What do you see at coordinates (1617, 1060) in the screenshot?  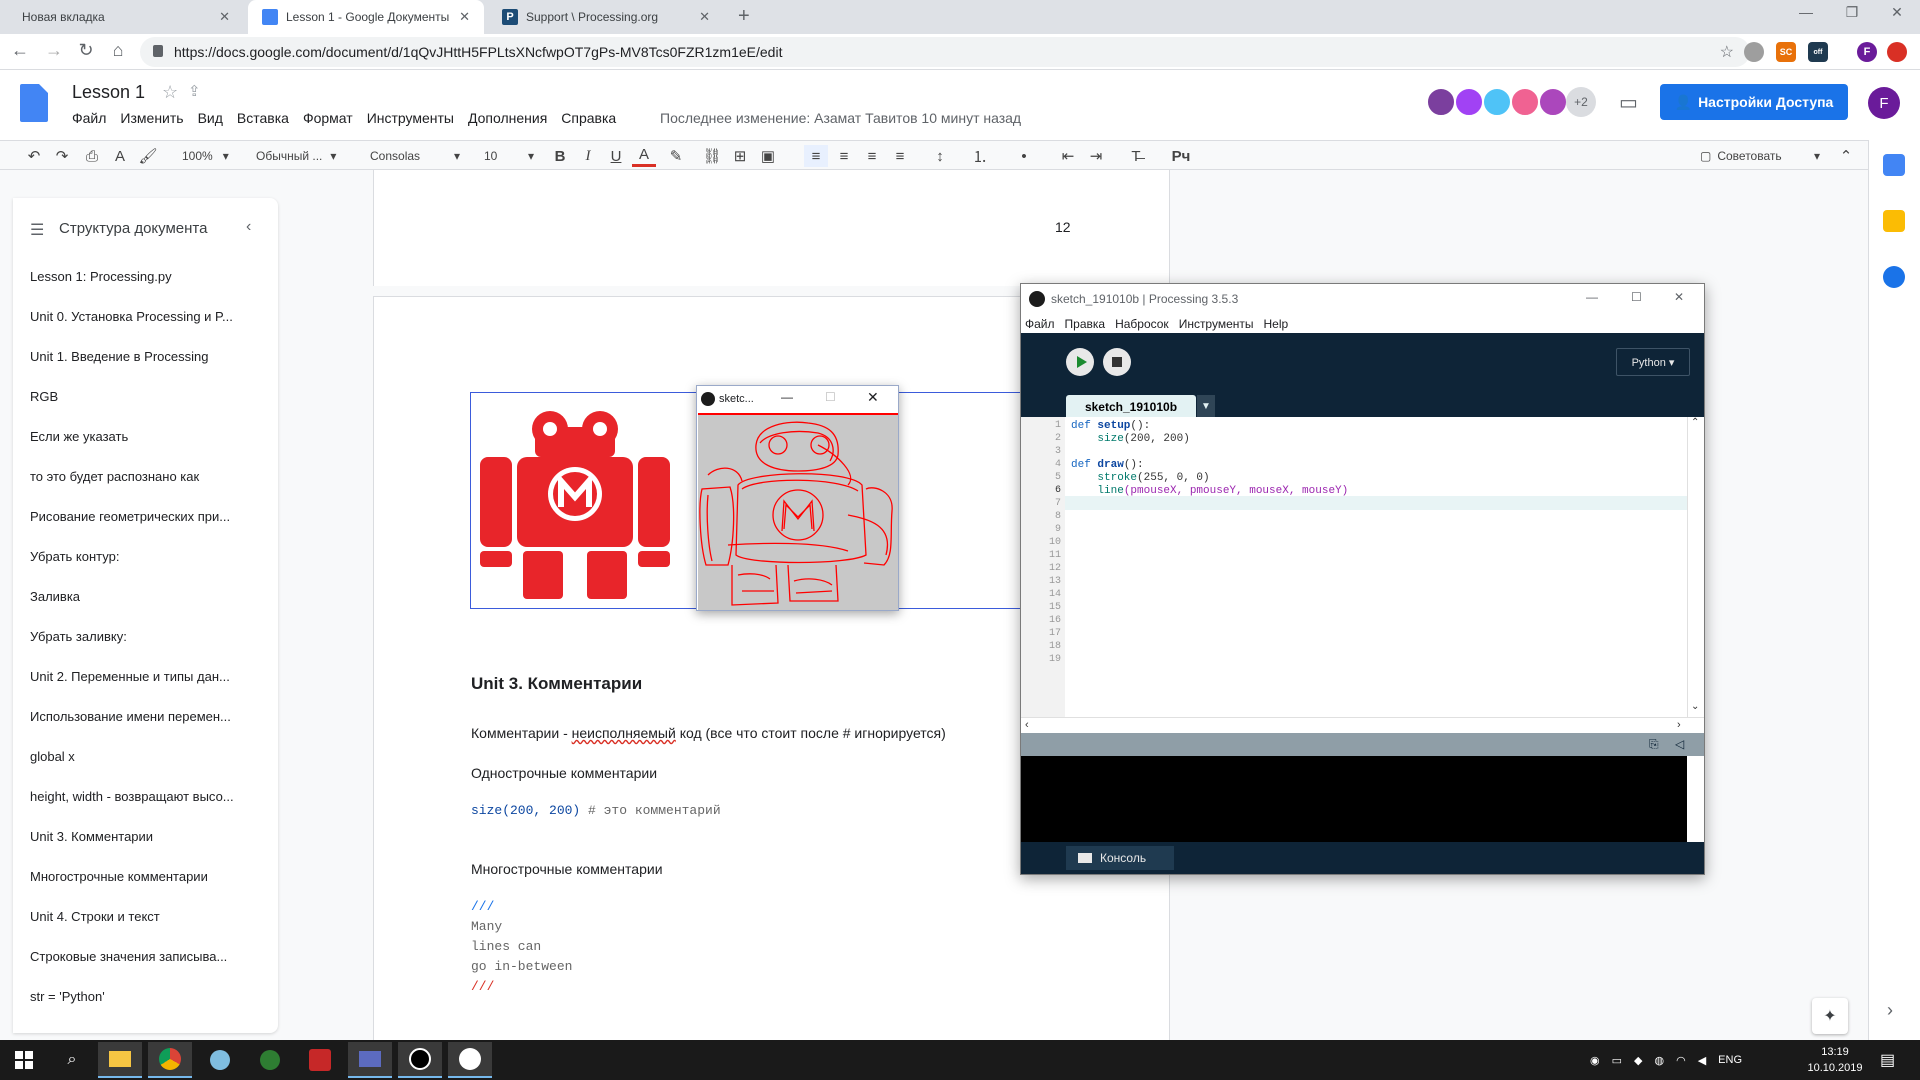 I see `tray-icon: ▭` at bounding box center [1617, 1060].